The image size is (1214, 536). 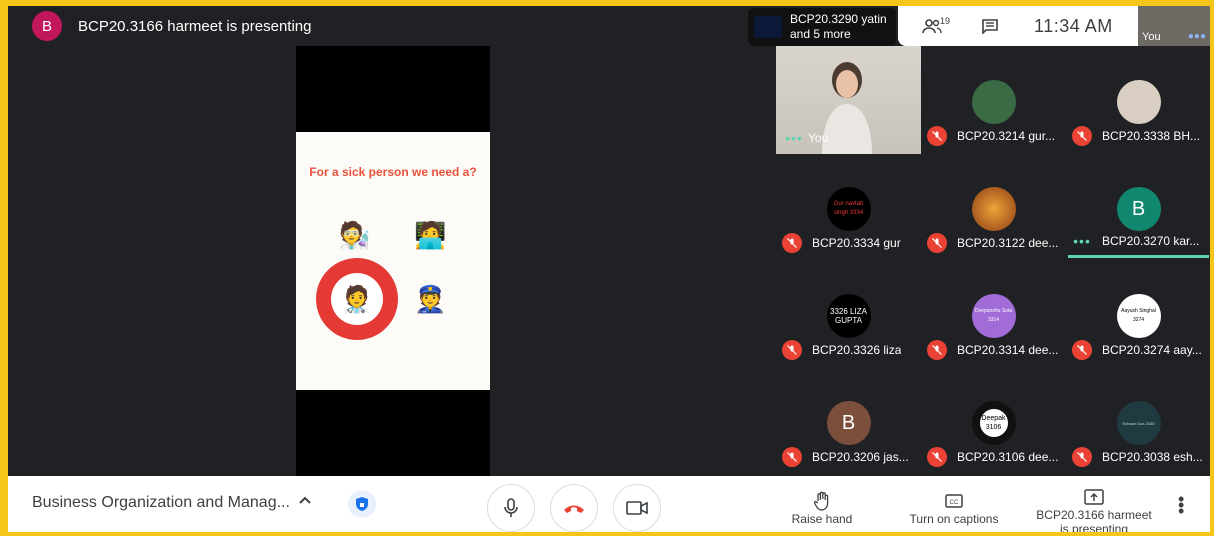 I want to click on more-chip-line2: and 5 more, so click(x=820, y=34).